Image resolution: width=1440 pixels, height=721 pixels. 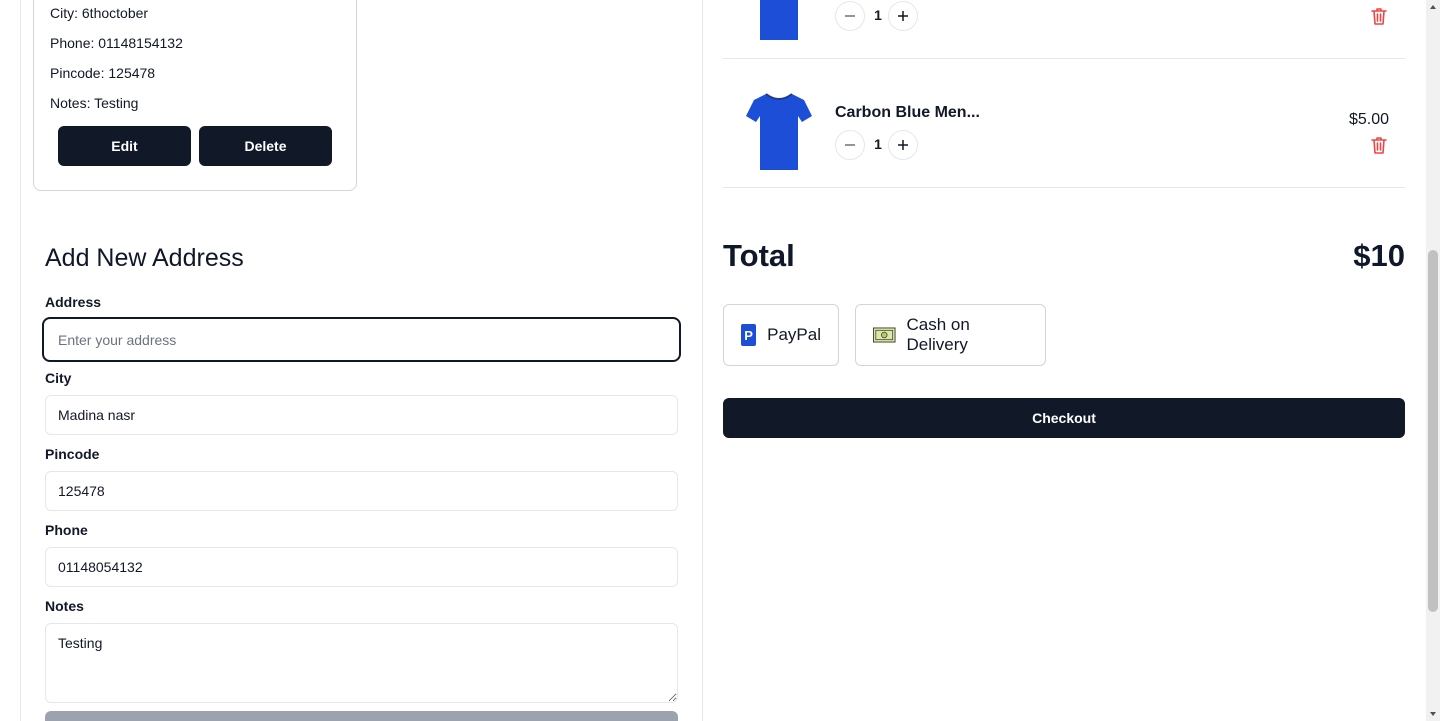 I want to click on paypal-option: P PayPal, so click(x=781, y=335).